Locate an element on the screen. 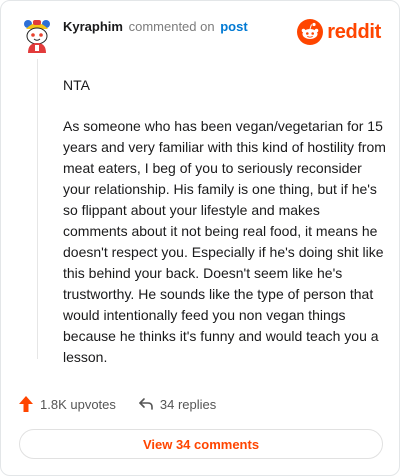 This screenshot has width=400, height=476. reddit-logo: reddit is located at coordinates (339, 32).